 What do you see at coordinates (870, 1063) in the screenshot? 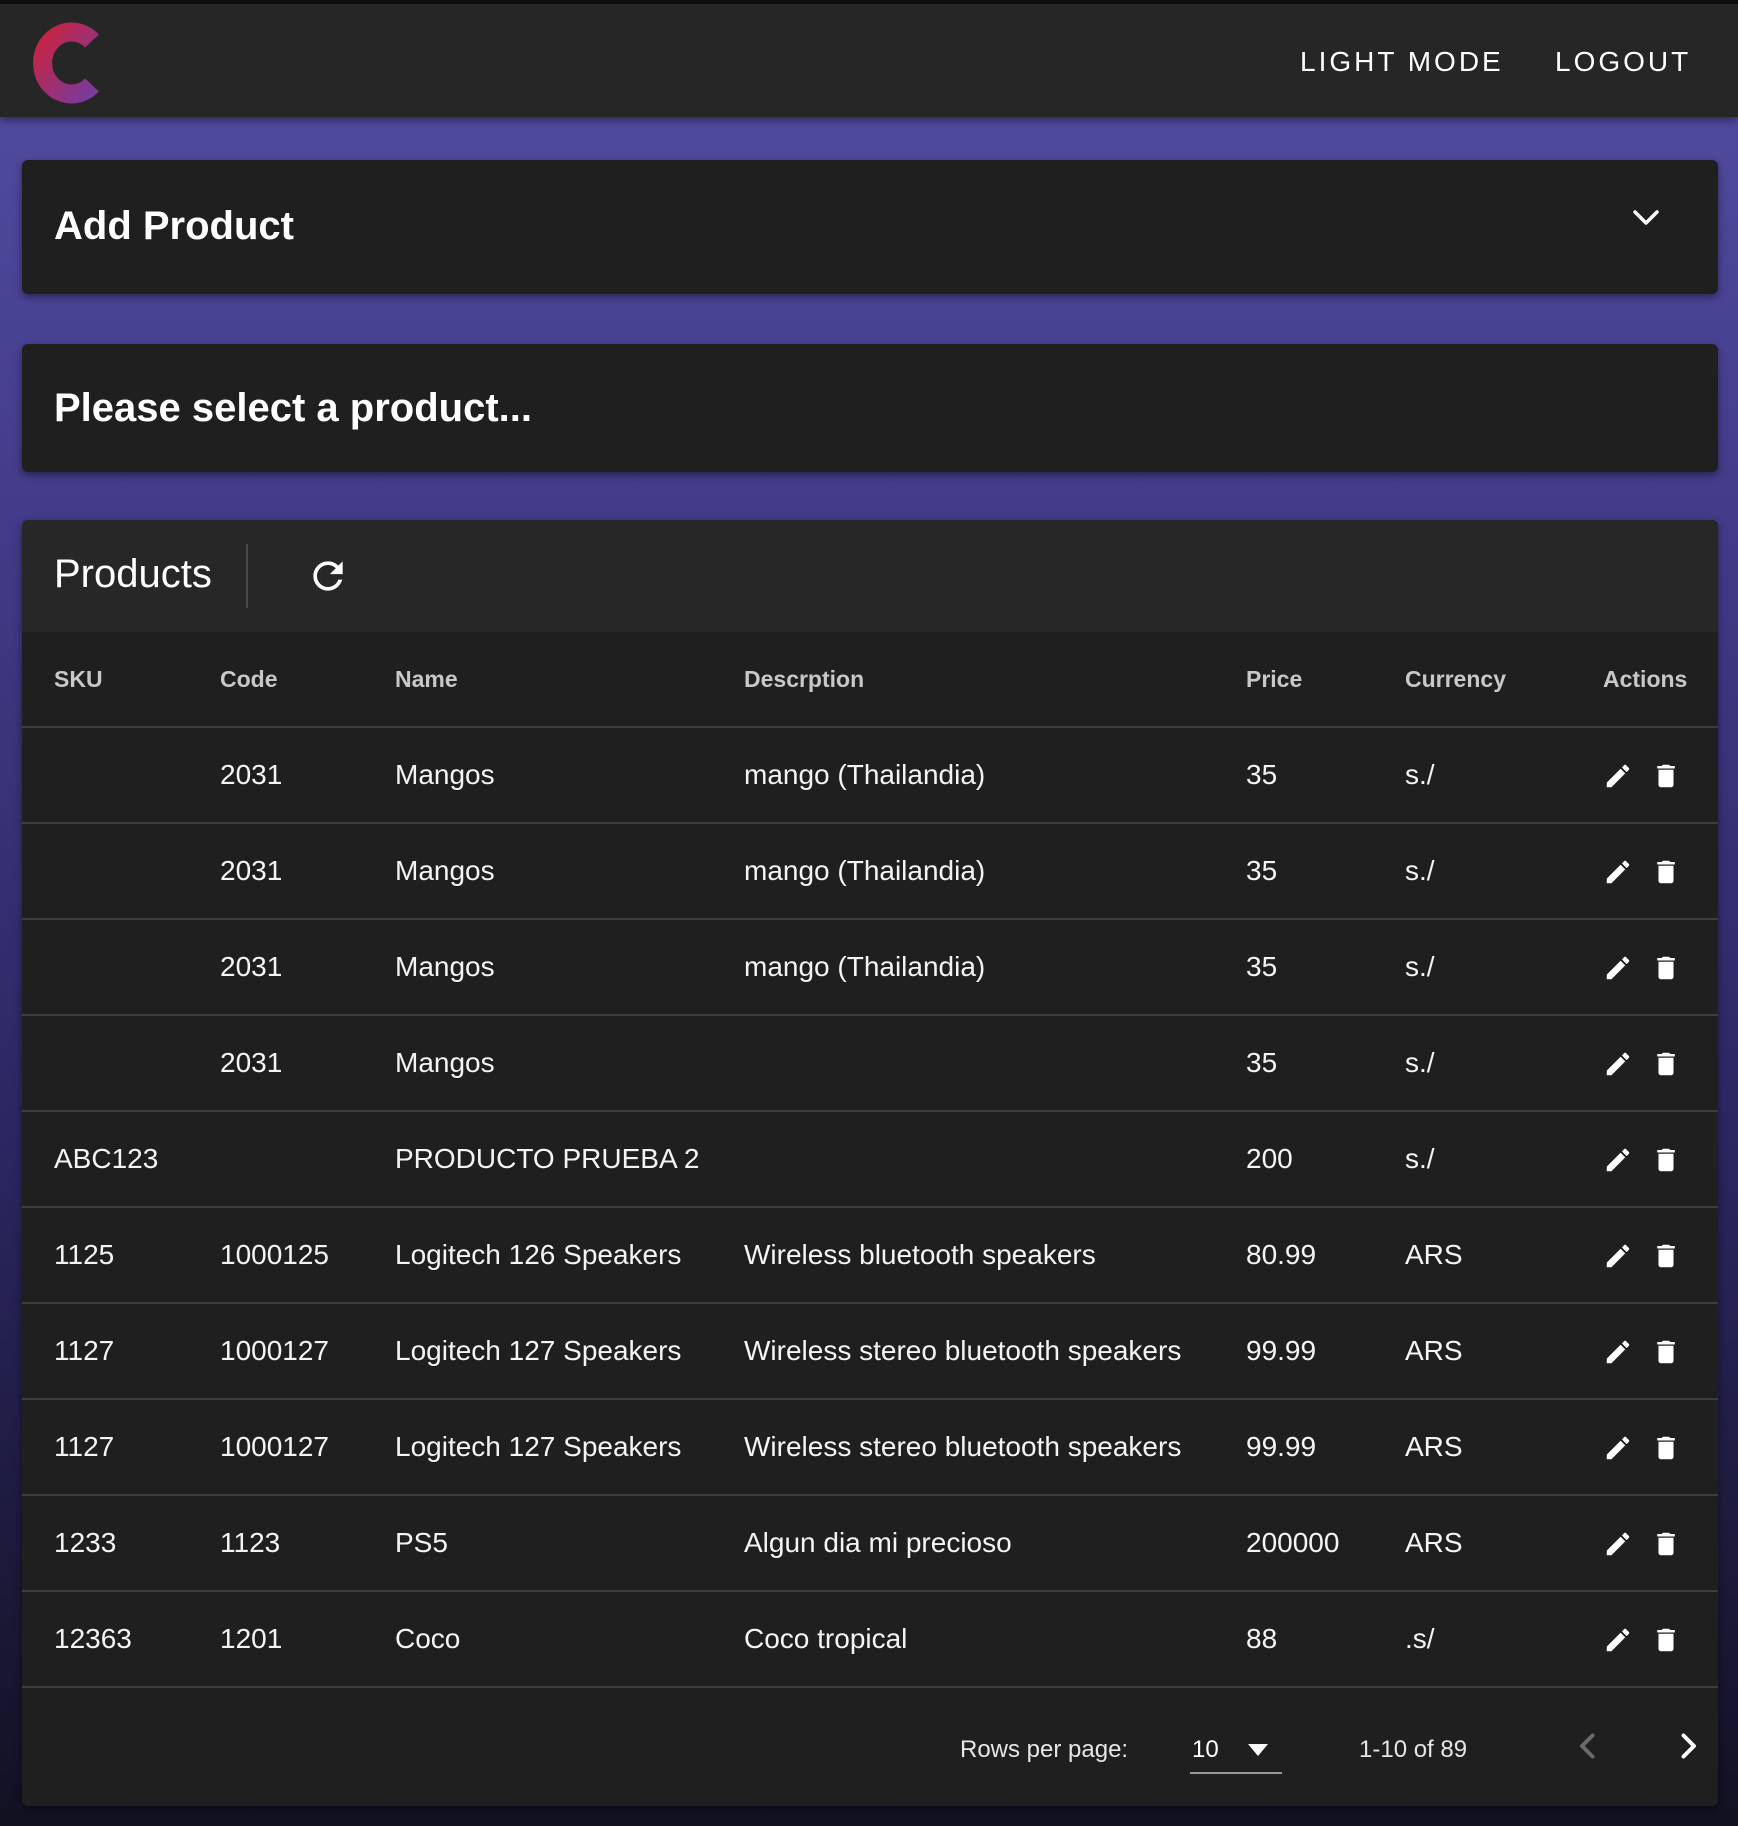
I see `table-row: 2031 Mangos 35 s./` at bounding box center [870, 1063].